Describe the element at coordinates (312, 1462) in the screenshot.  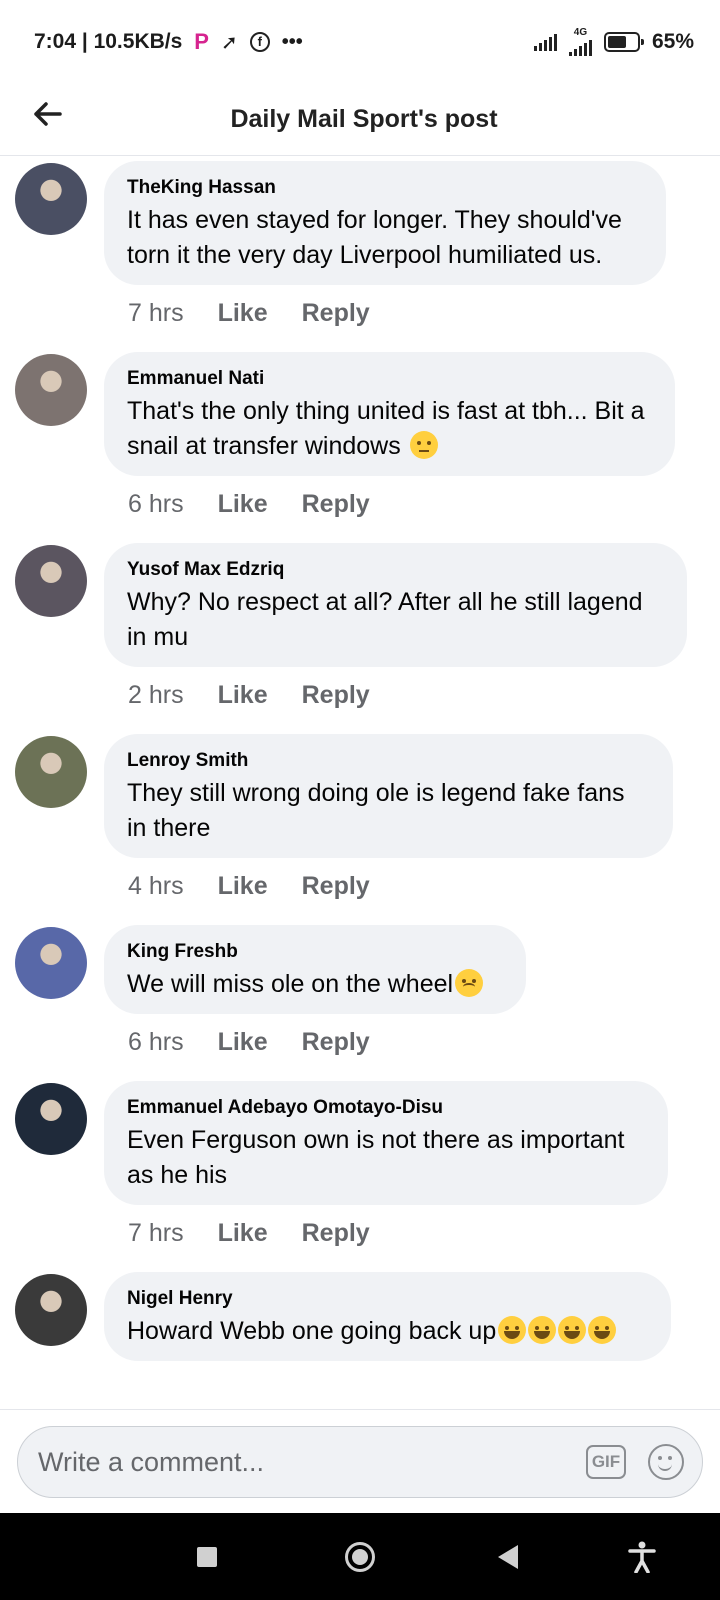
I see `comment-input` at that location.